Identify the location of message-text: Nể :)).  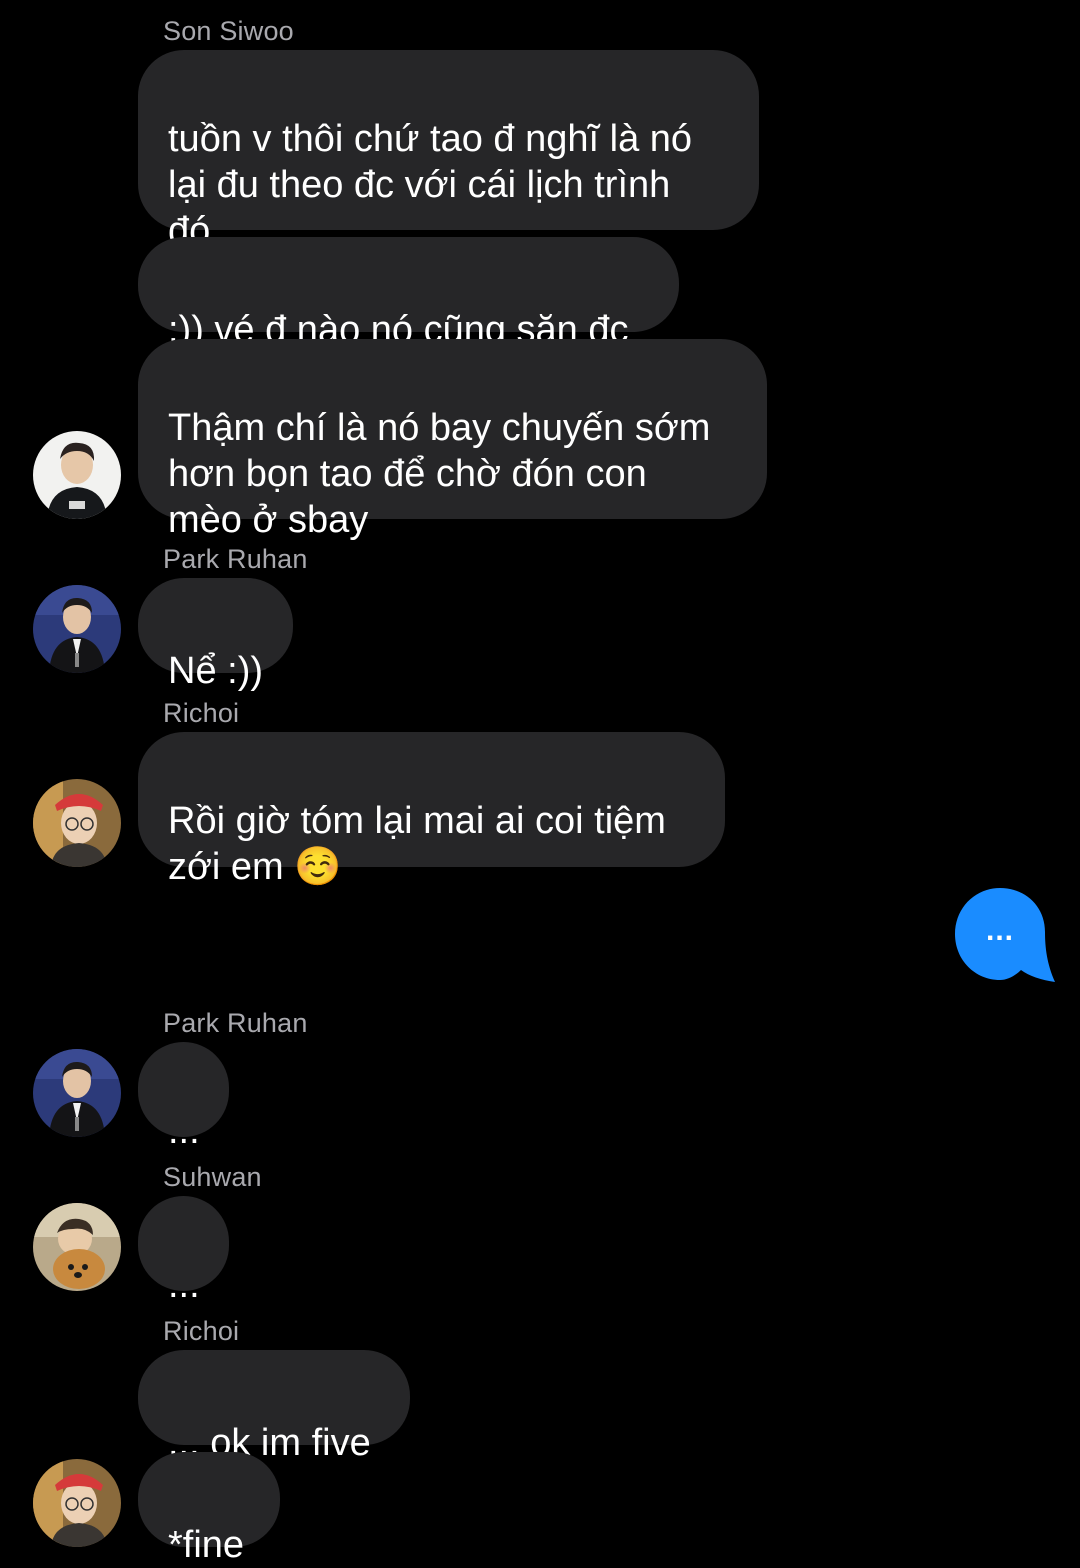
(215, 671).